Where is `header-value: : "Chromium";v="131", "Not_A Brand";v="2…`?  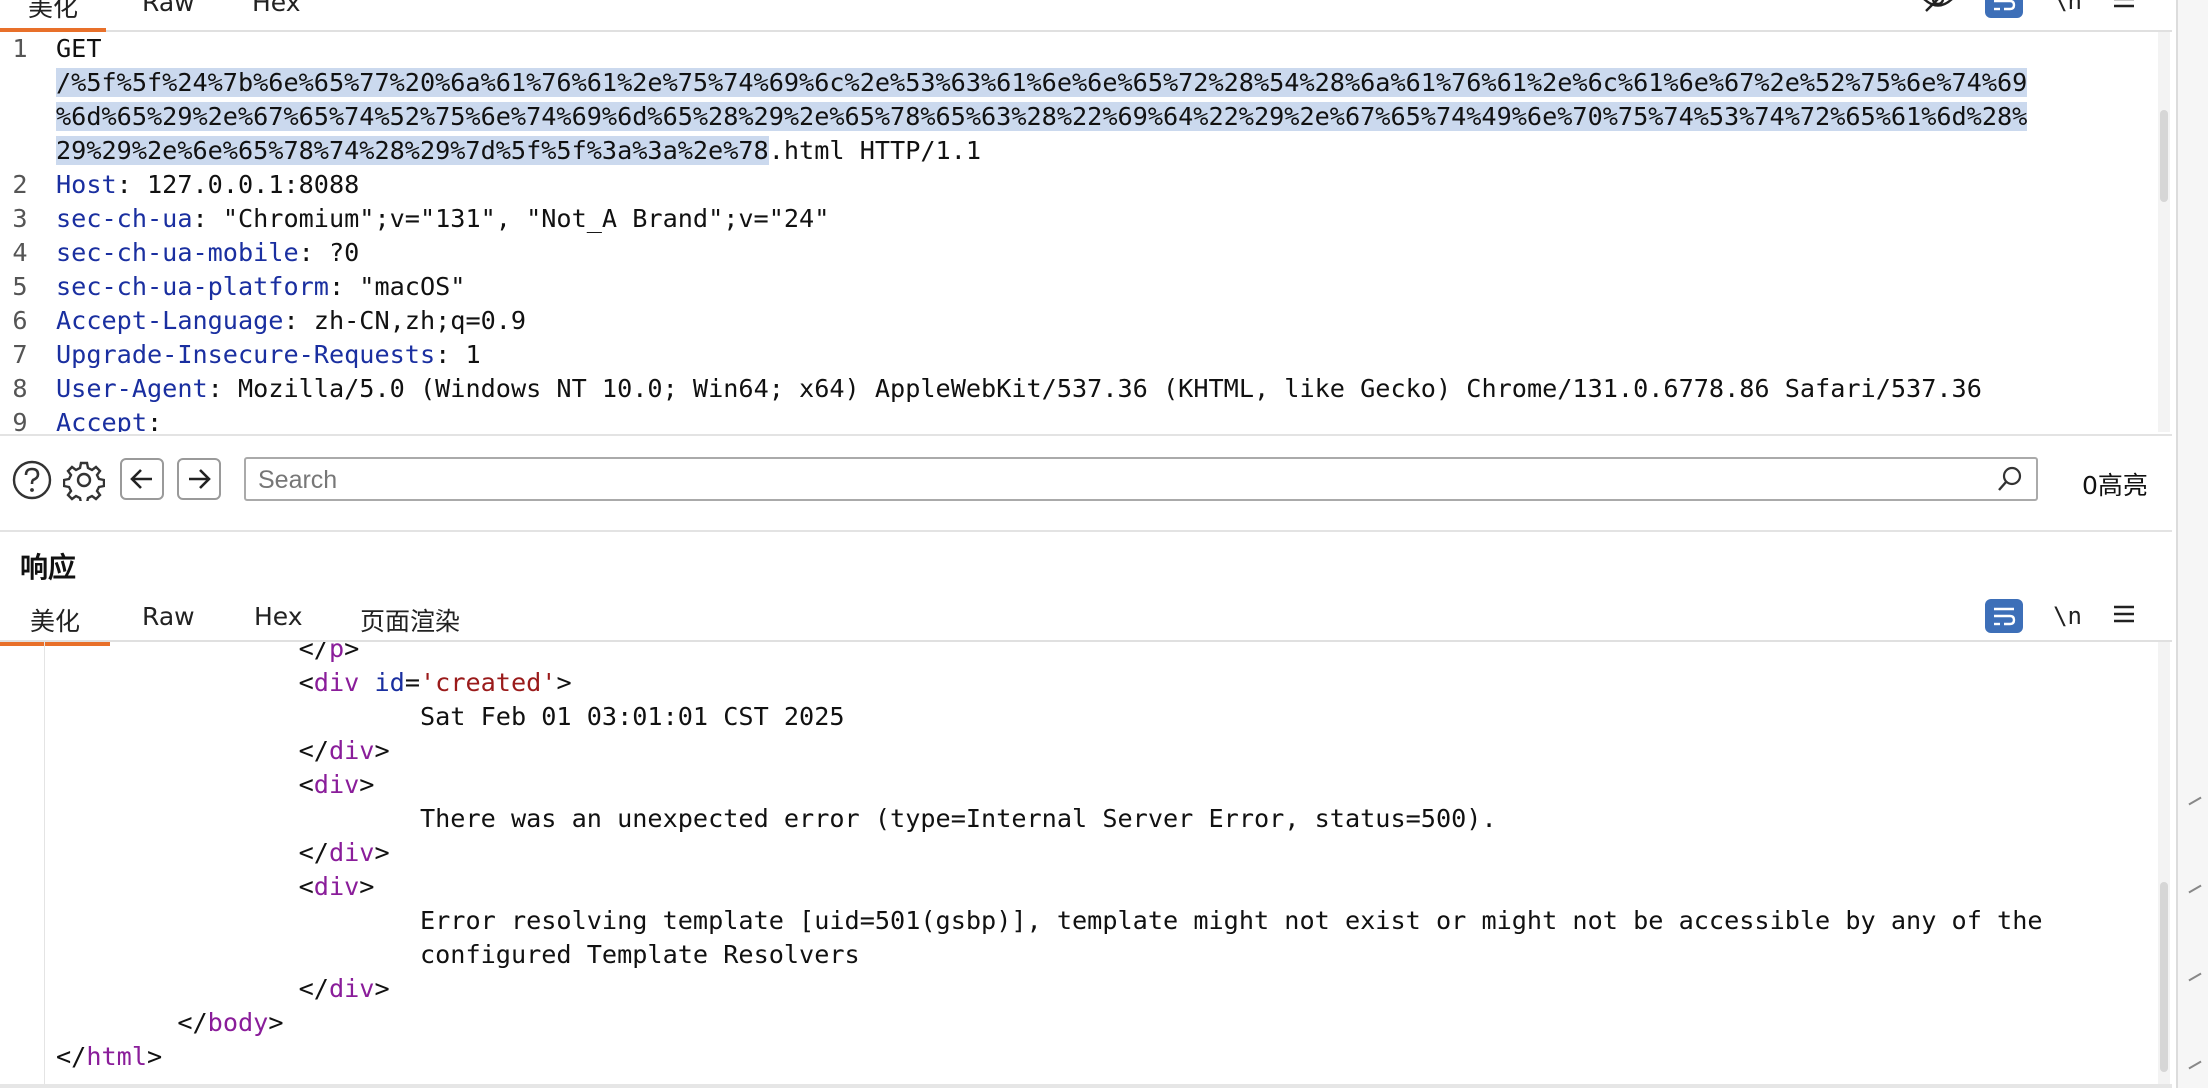 header-value: : "Chromium";v="131", "Not_A Brand";v="2… is located at coordinates (511, 218).